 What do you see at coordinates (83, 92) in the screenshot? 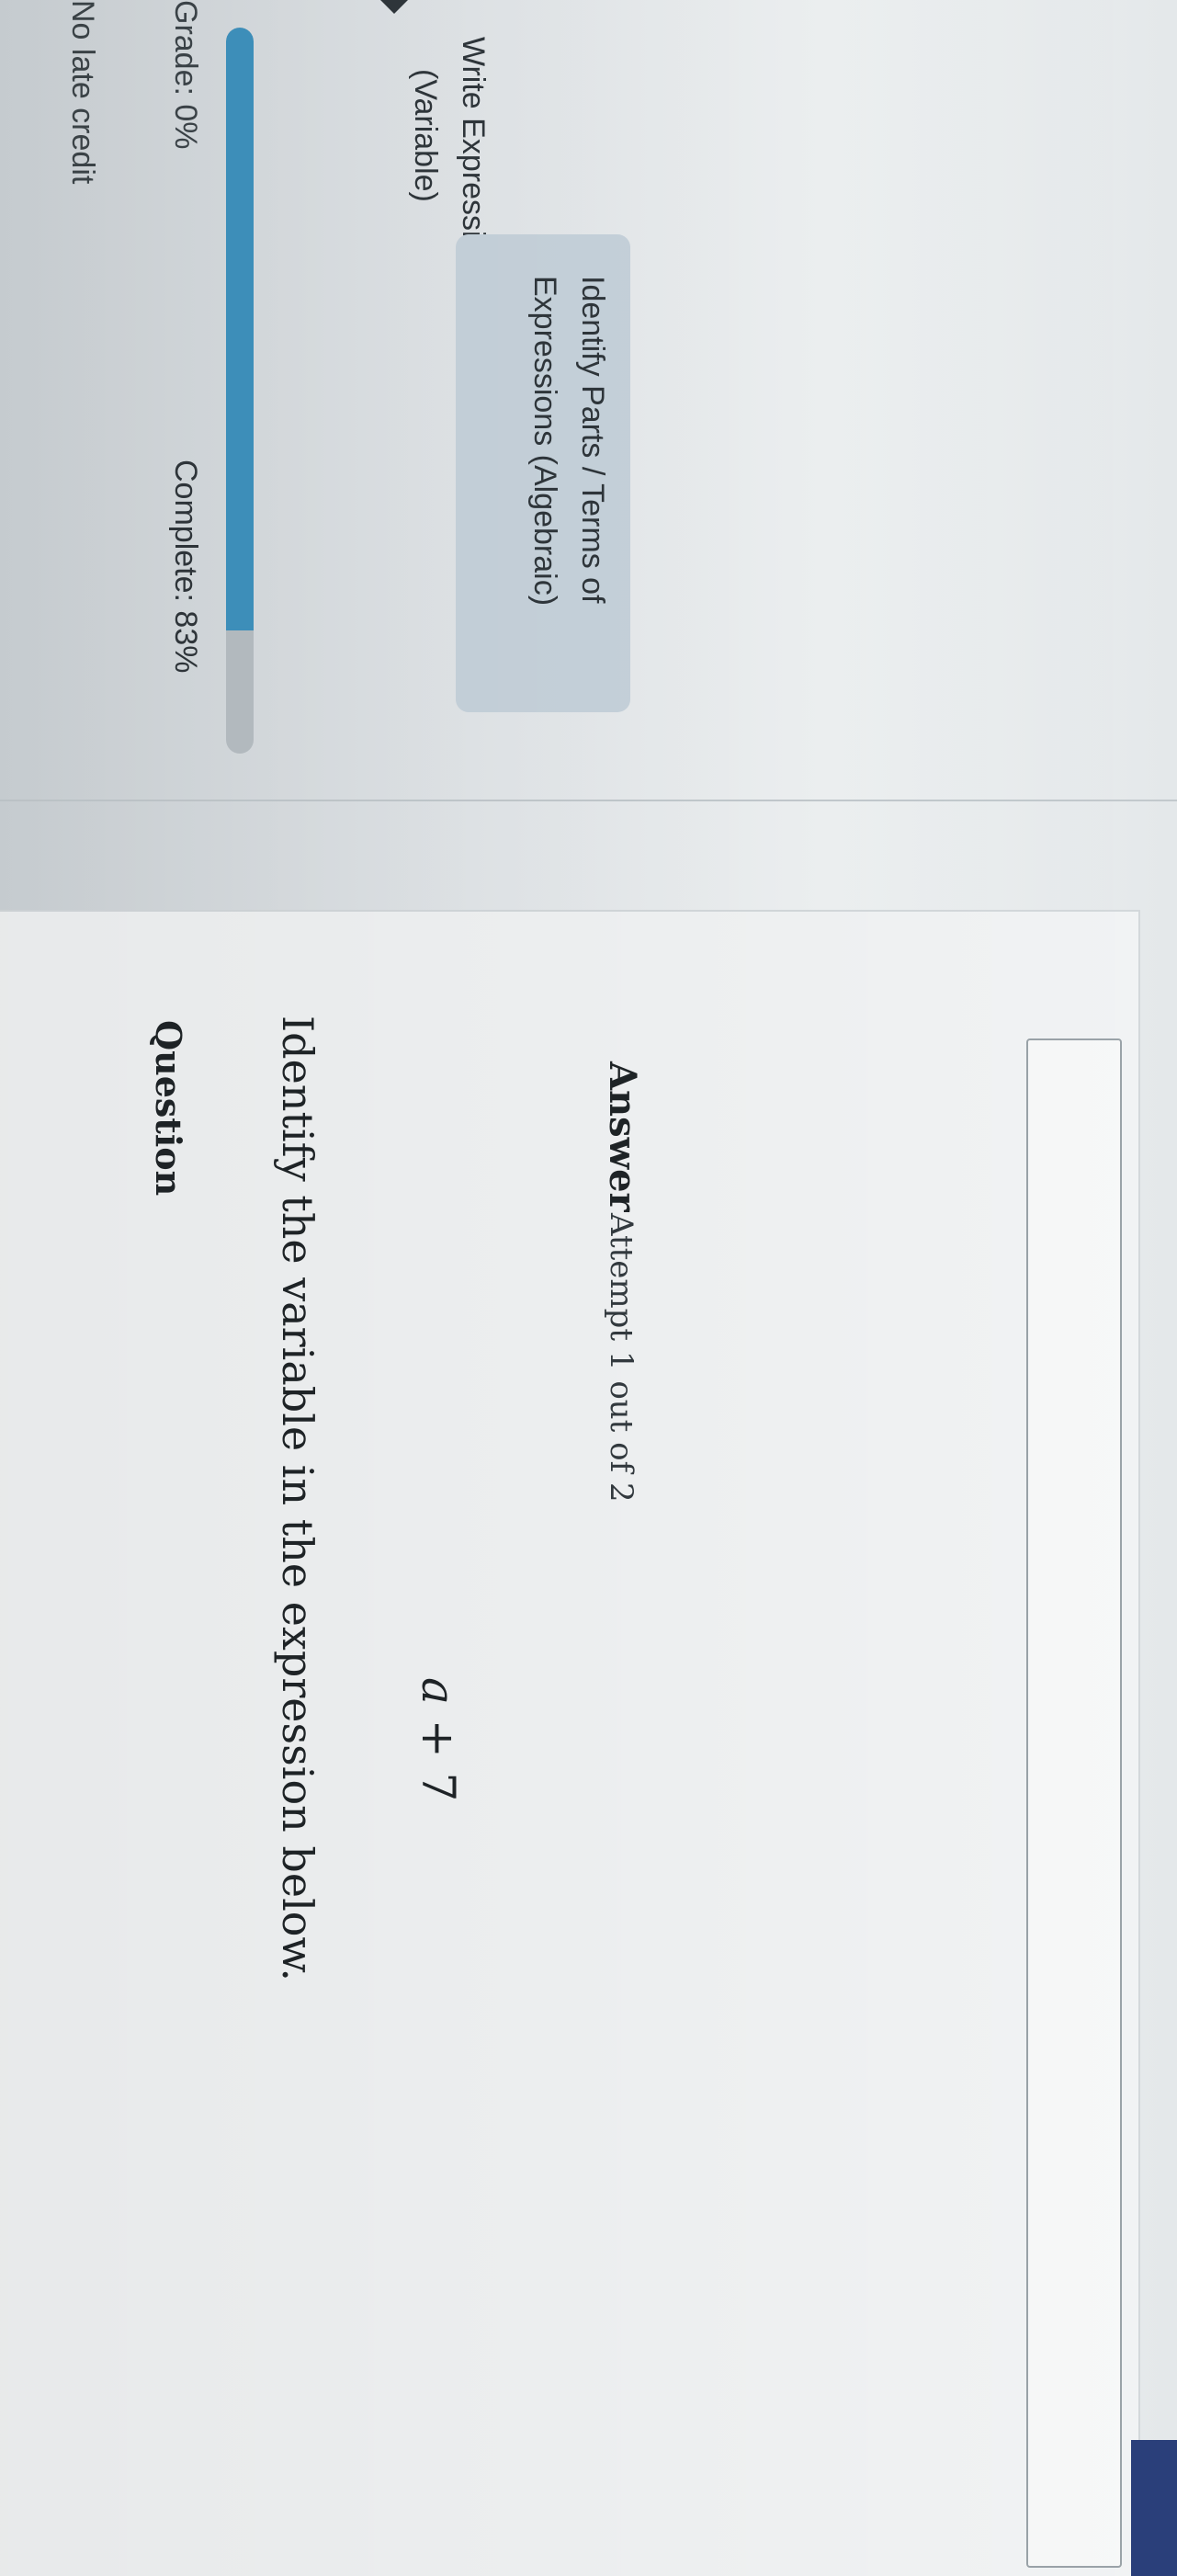
I see `late-credit-note: No late credit` at bounding box center [83, 92].